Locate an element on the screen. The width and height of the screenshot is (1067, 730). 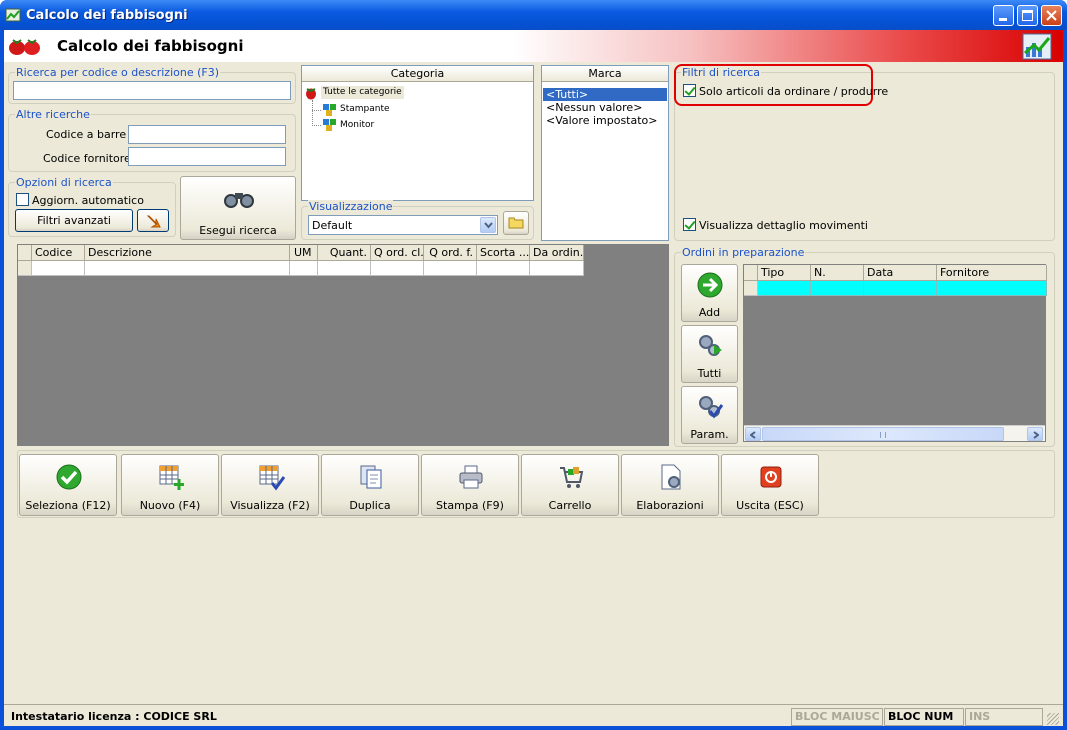
column-header-q-ord-f: Q ord. f. is located at coordinates (450, 253).